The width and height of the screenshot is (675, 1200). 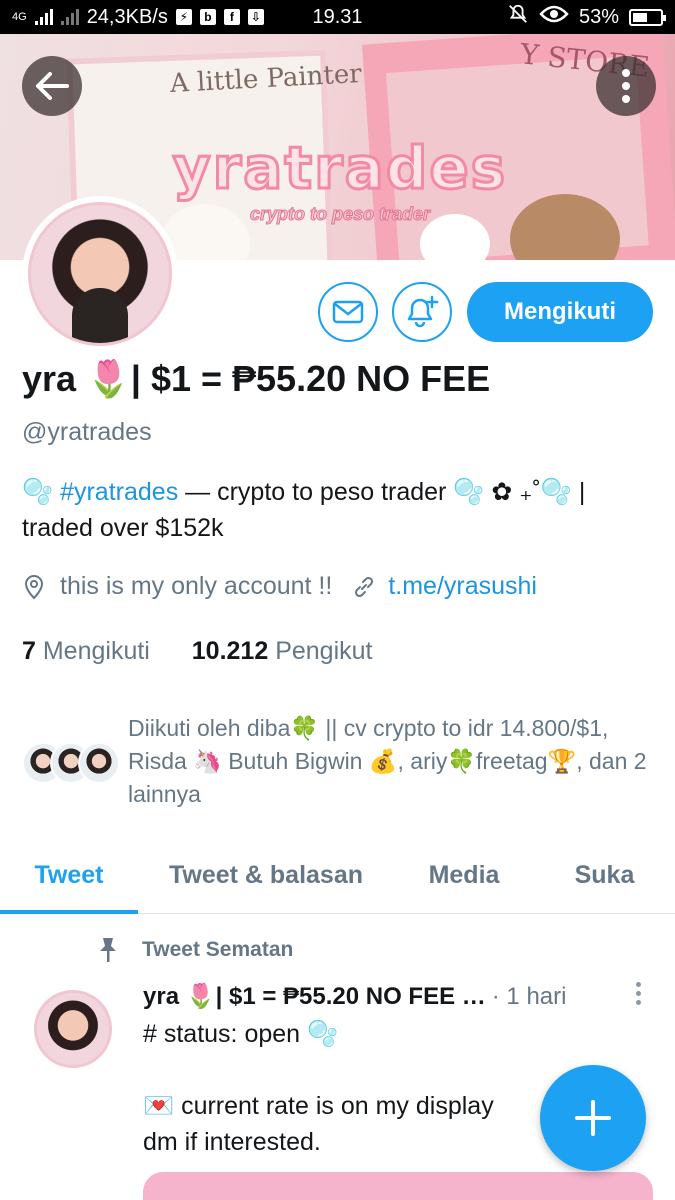 I want to click on plus-icon, so click(x=593, y=1118).